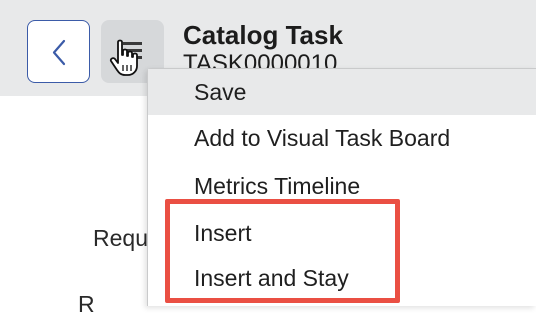 Image resolution: width=536 pixels, height=318 pixels. What do you see at coordinates (342, 278) in the screenshot?
I see `menu-item-insert-and-stay: Insert and Stay` at bounding box center [342, 278].